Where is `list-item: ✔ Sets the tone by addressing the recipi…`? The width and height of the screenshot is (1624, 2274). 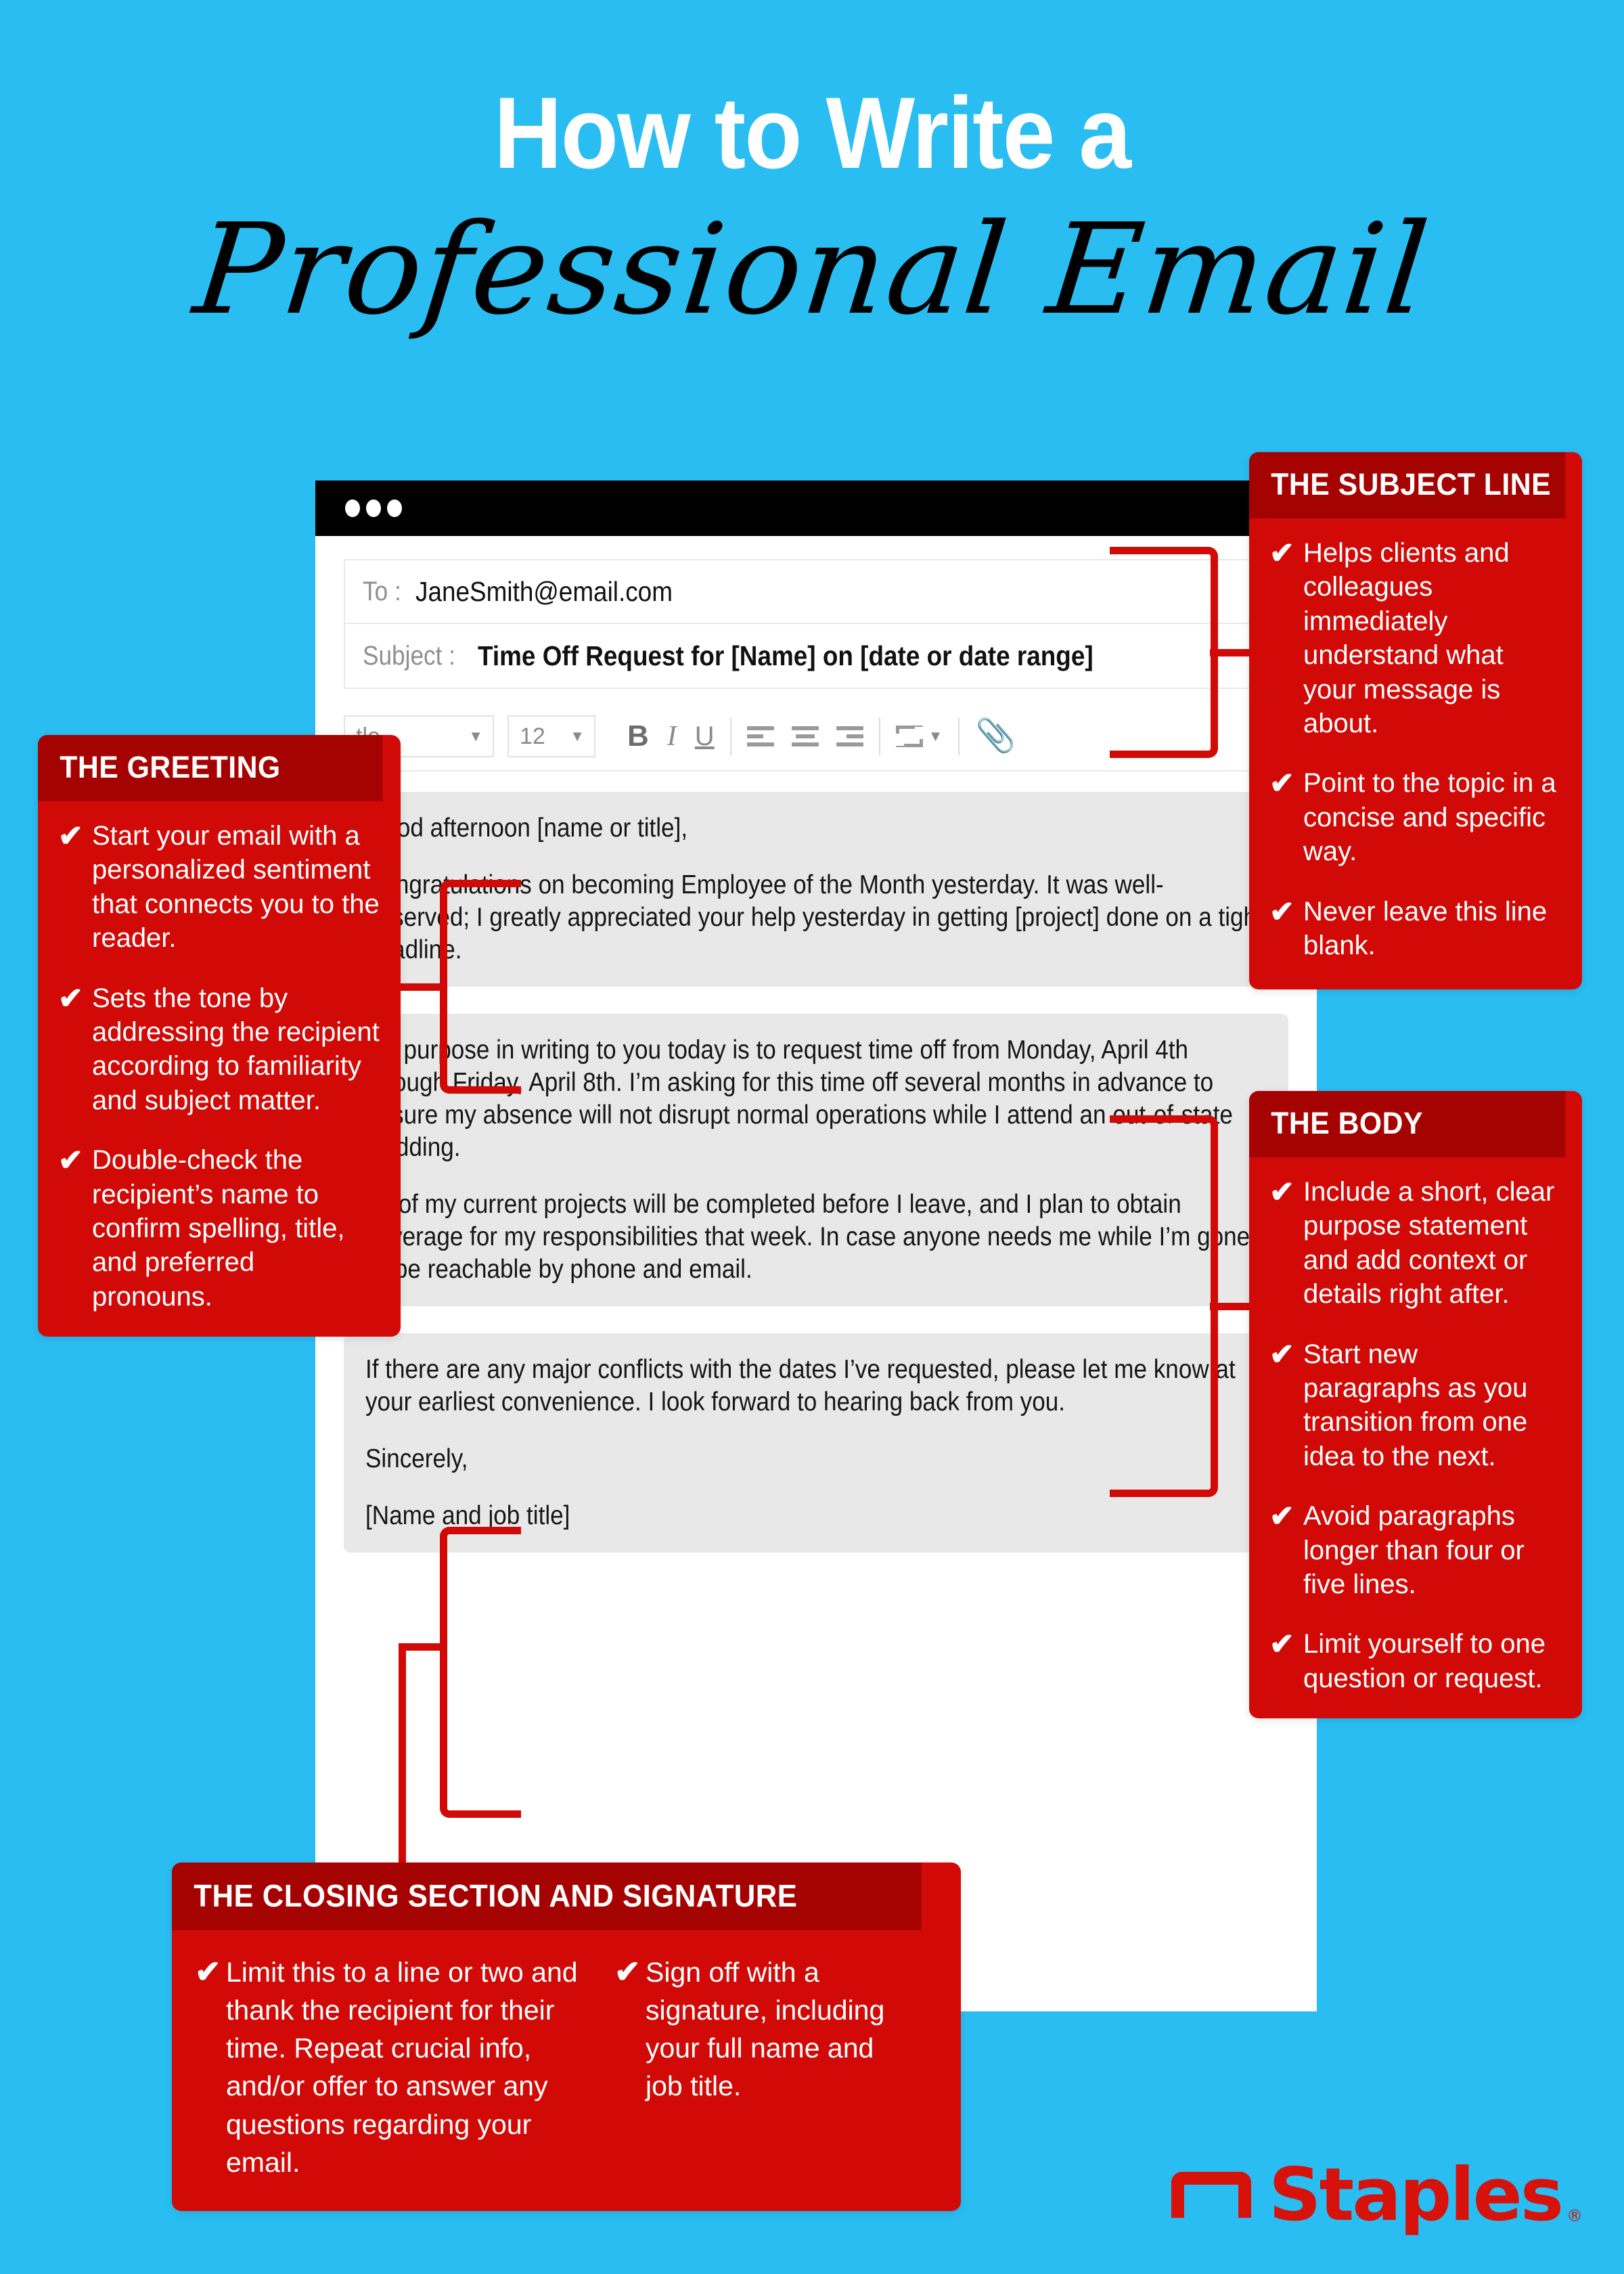
list-item: ✔ Sets the tone by addressing the recipi… is located at coordinates (219, 1049).